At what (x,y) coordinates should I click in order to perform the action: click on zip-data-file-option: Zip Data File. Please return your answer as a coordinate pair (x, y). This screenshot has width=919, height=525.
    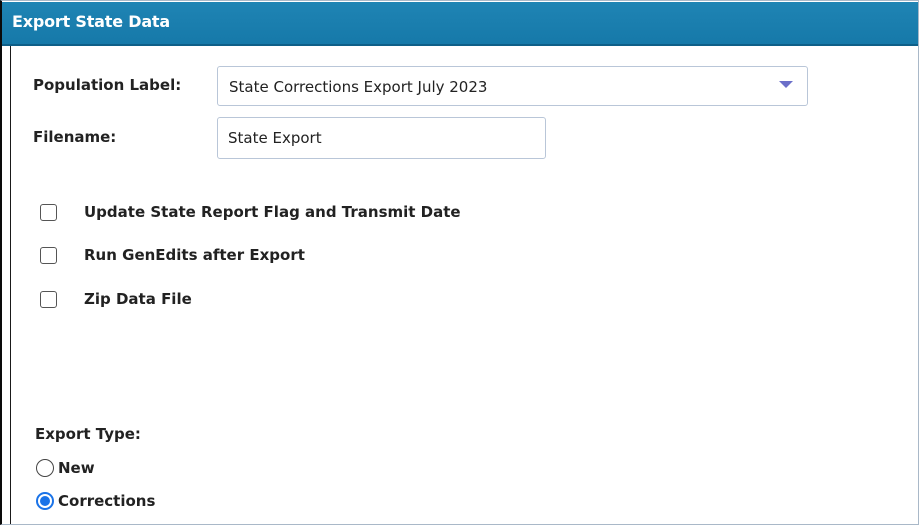
    Looking at the image, I should click on (116, 299).